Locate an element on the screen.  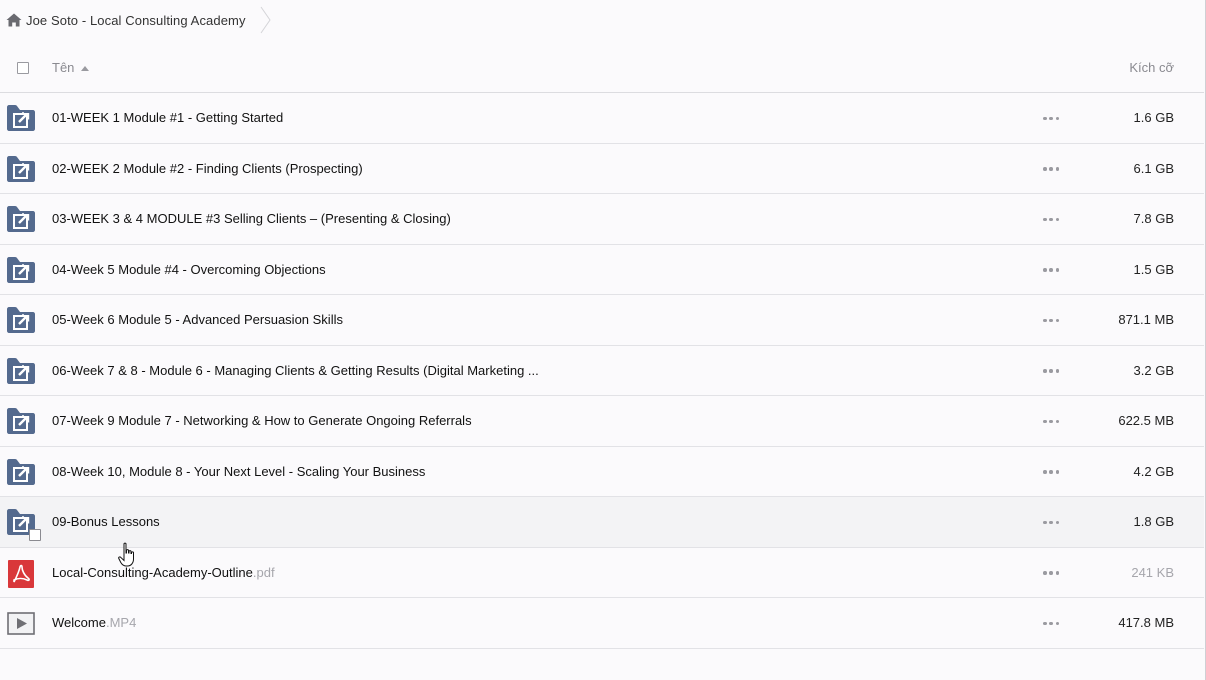
pdf-icon is located at coordinates (21, 573).